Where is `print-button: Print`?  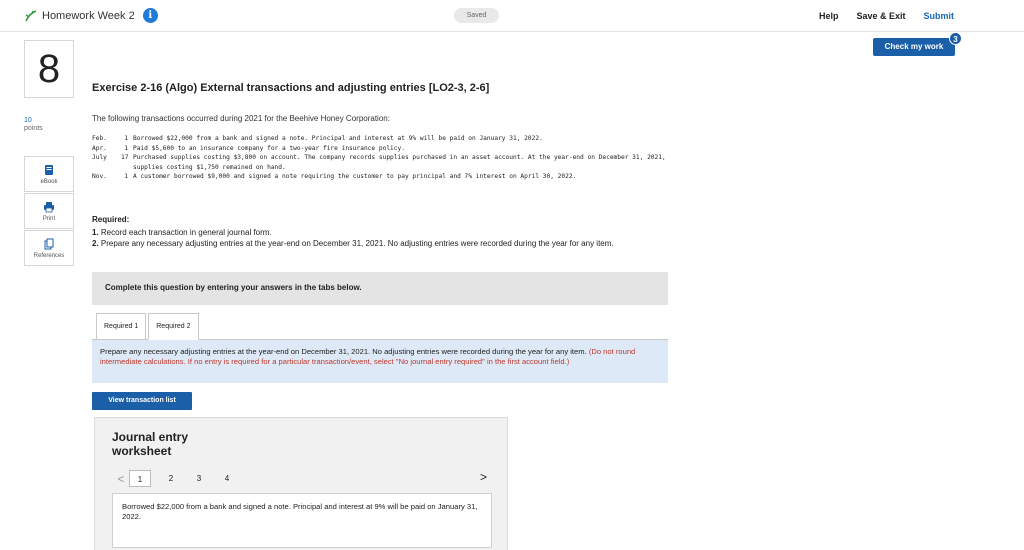 print-button: Print is located at coordinates (49, 211).